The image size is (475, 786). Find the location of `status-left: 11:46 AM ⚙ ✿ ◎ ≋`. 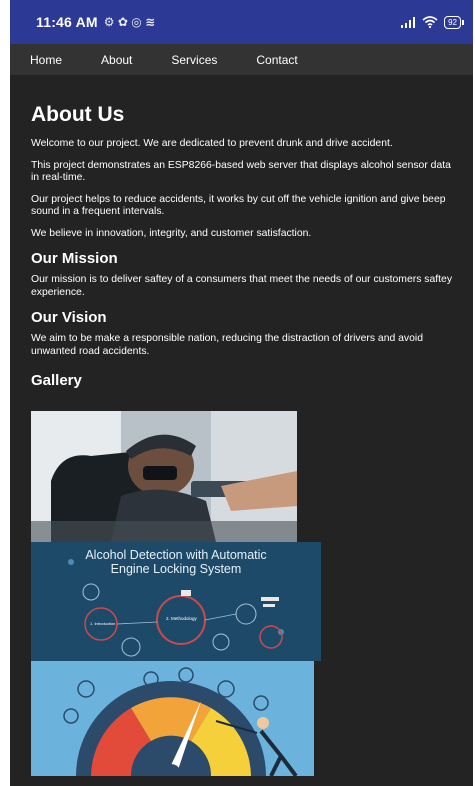

status-left: 11:46 AM ⚙ ✿ ◎ ≋ is located at coordinates (95, 22).